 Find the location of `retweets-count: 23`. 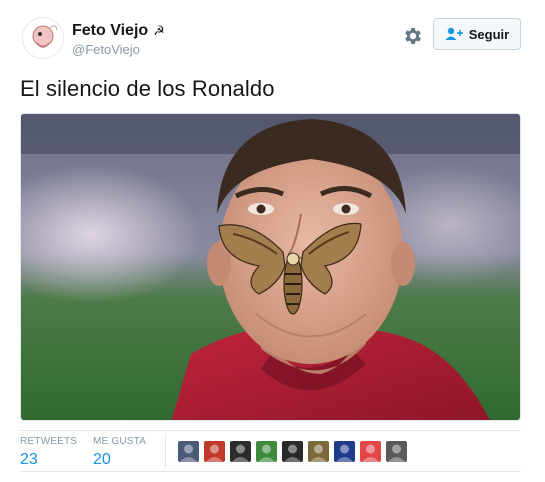

retweets-count: 23 is located at coordinates (48, 460).